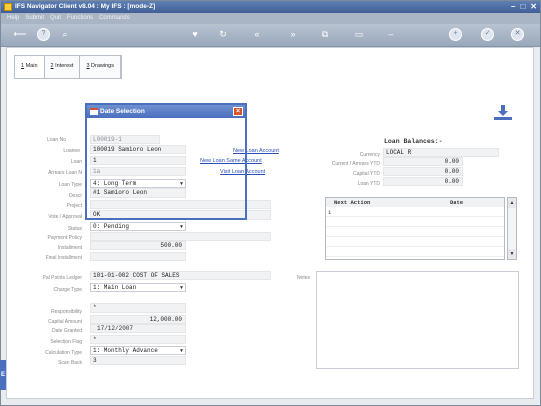  Describe the element at coordinates (512, 228) in the screenshot. I see `grid-scrollbar: ▲ ▼` at that location.